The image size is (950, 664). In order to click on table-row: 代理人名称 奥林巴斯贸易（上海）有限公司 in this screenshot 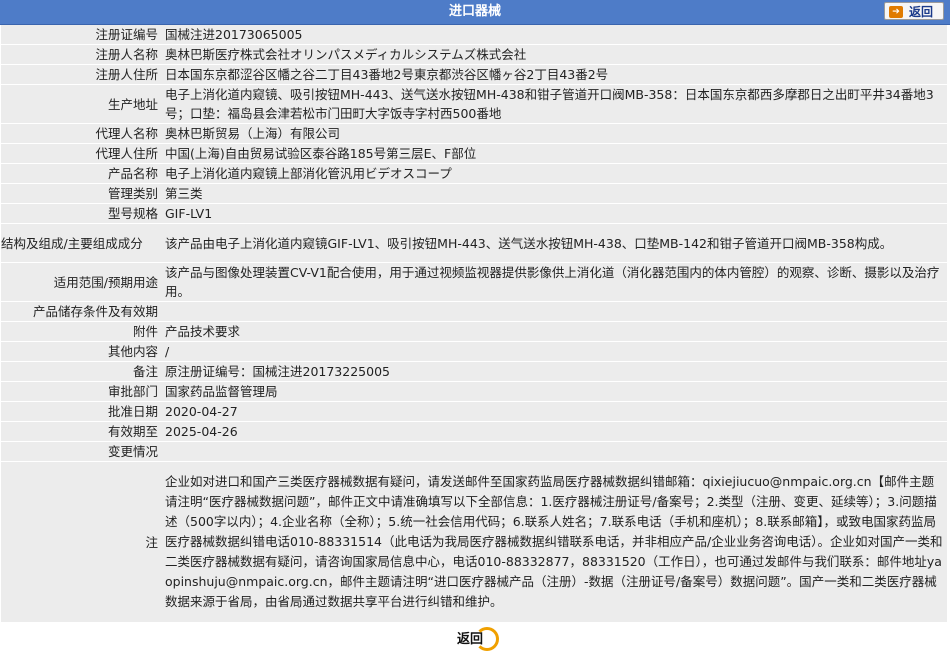, I will do `click(474, 133)`.